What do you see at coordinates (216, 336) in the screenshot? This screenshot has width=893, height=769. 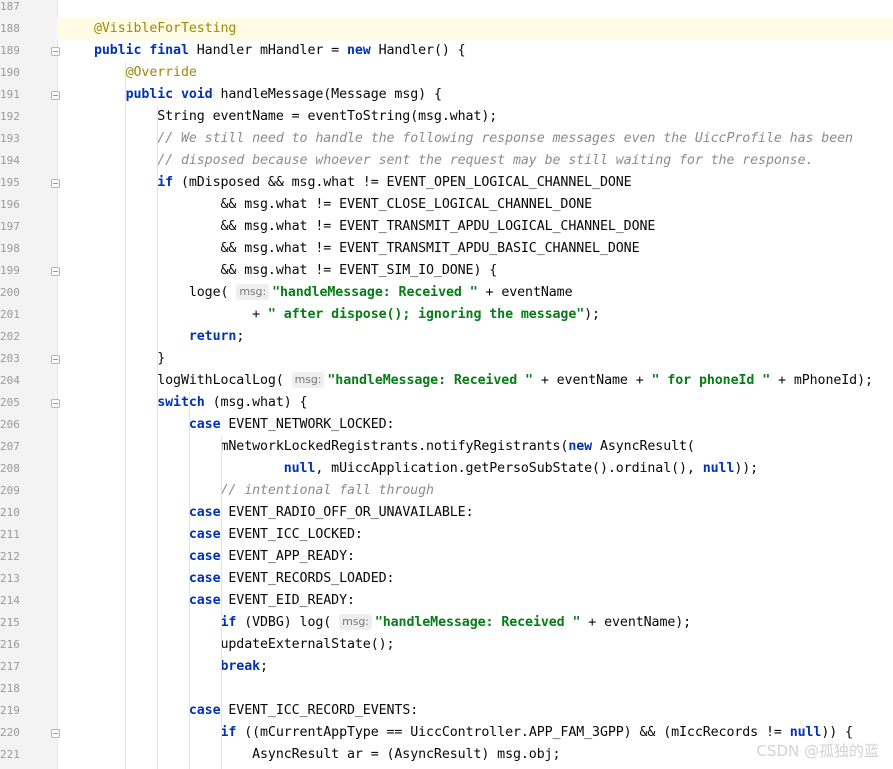 I see `code-text: return;` at bounding box center [216, 336].